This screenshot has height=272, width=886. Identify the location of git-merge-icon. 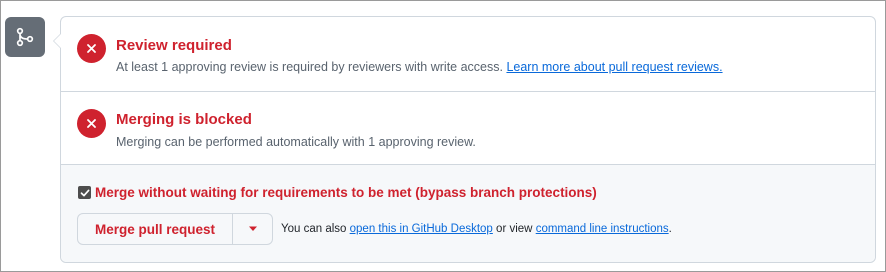
(25, 37).